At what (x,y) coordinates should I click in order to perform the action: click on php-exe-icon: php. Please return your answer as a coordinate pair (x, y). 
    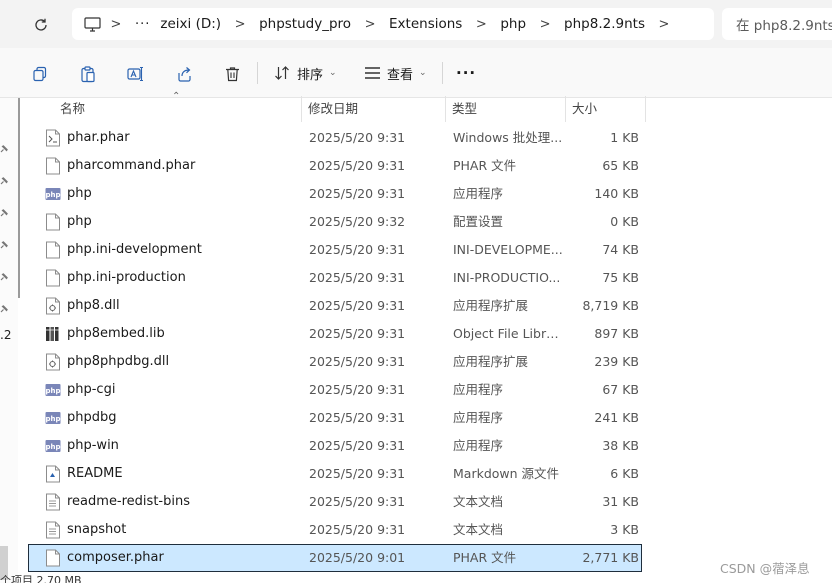
    Looking at the image, I should click on (53, 446).